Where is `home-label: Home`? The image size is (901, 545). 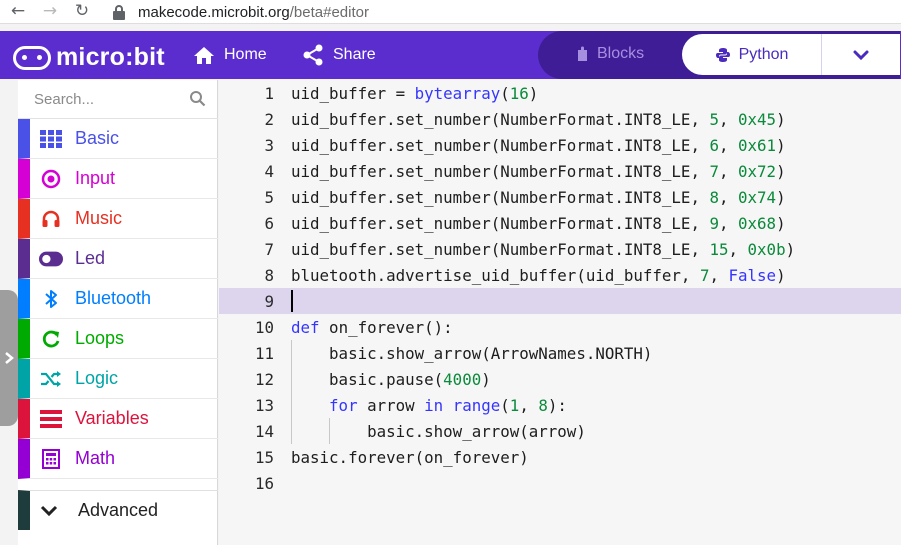
home-label: Home is located at coordinates (245, 54).